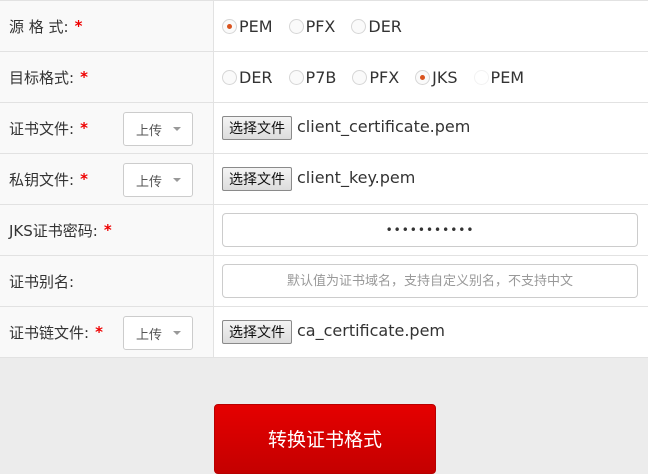 This screenshot has height=474, width=648. Describe the element at coordinates (257, 128) in the screenshot. I see `cert-choose-file-button: 选择文件` at that location.